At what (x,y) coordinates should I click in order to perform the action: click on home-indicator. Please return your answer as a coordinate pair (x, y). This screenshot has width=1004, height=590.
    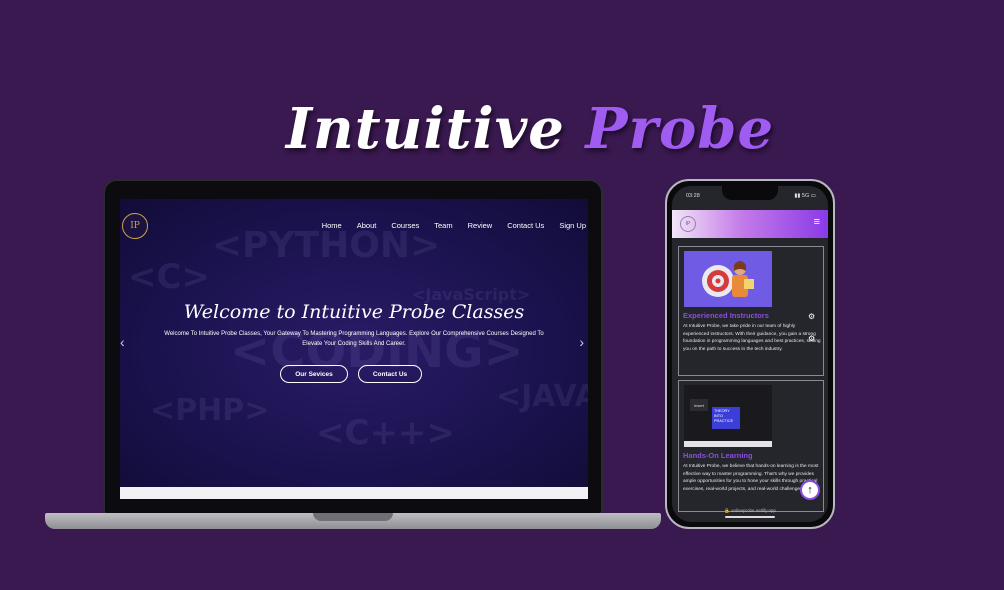
    Looking at the image, I should click on (750, 517).